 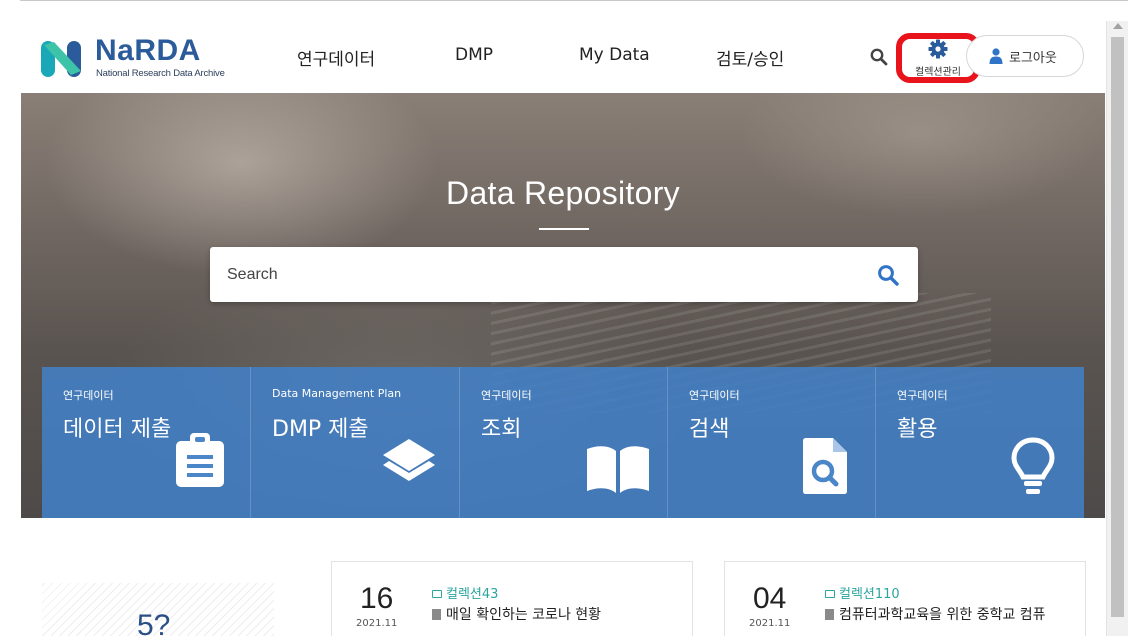 What do you see at coordinates (563, 193) in the screenshot?
I see `hero-title: Data Repository` at bounding box center [563, 193].